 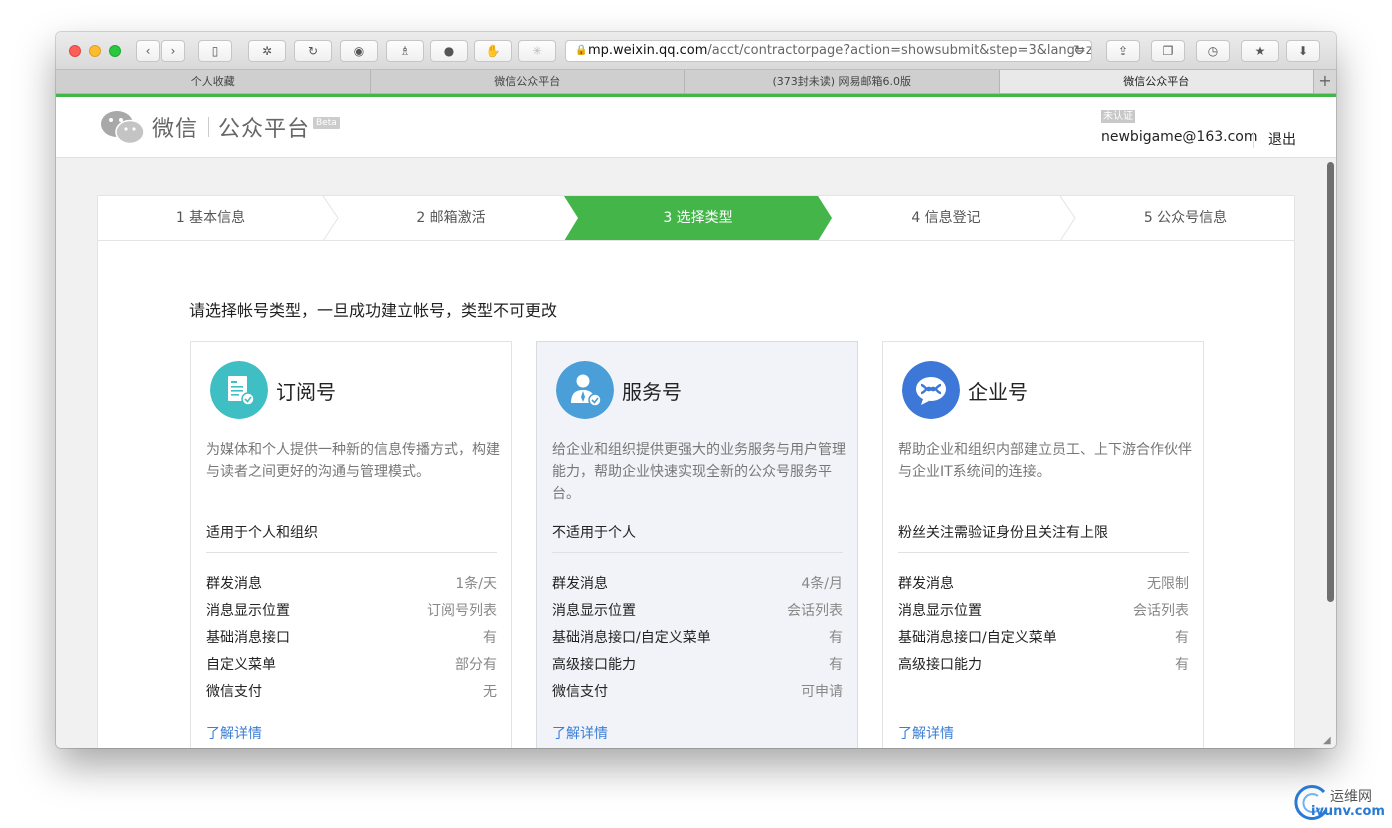 I want to click on chevron-right-icon: ›, so click(x=173, y=51).